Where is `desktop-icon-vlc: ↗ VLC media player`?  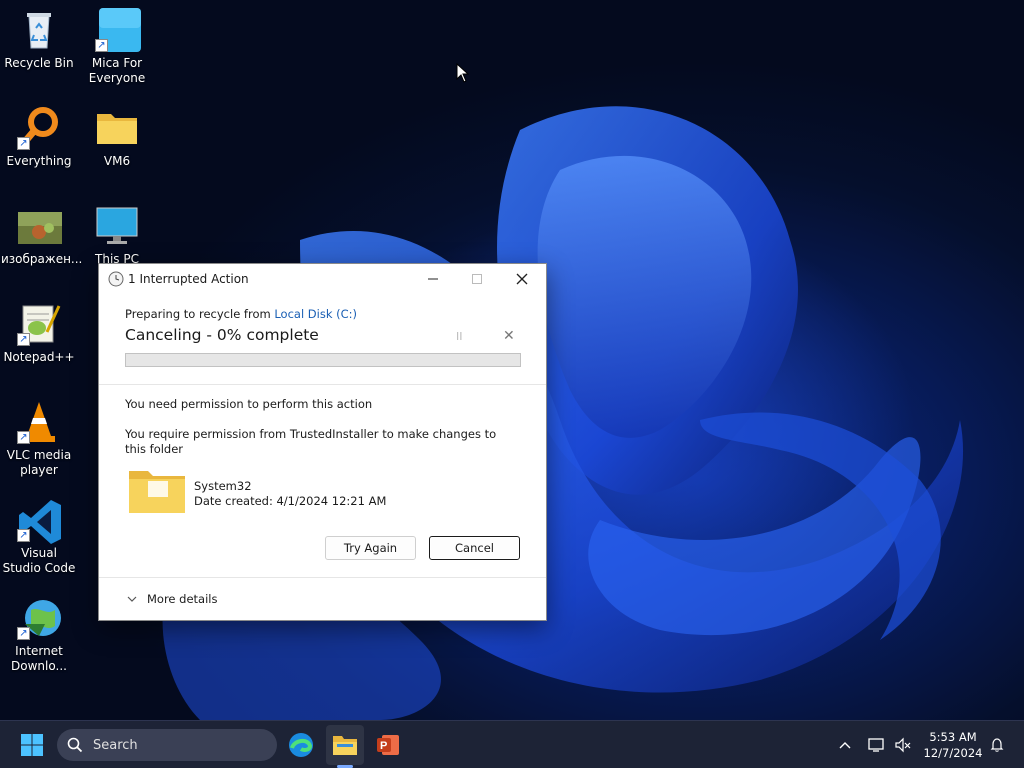
desktop-icon-vlc: ↗ VLC media player is located at coordinates (39, 439).